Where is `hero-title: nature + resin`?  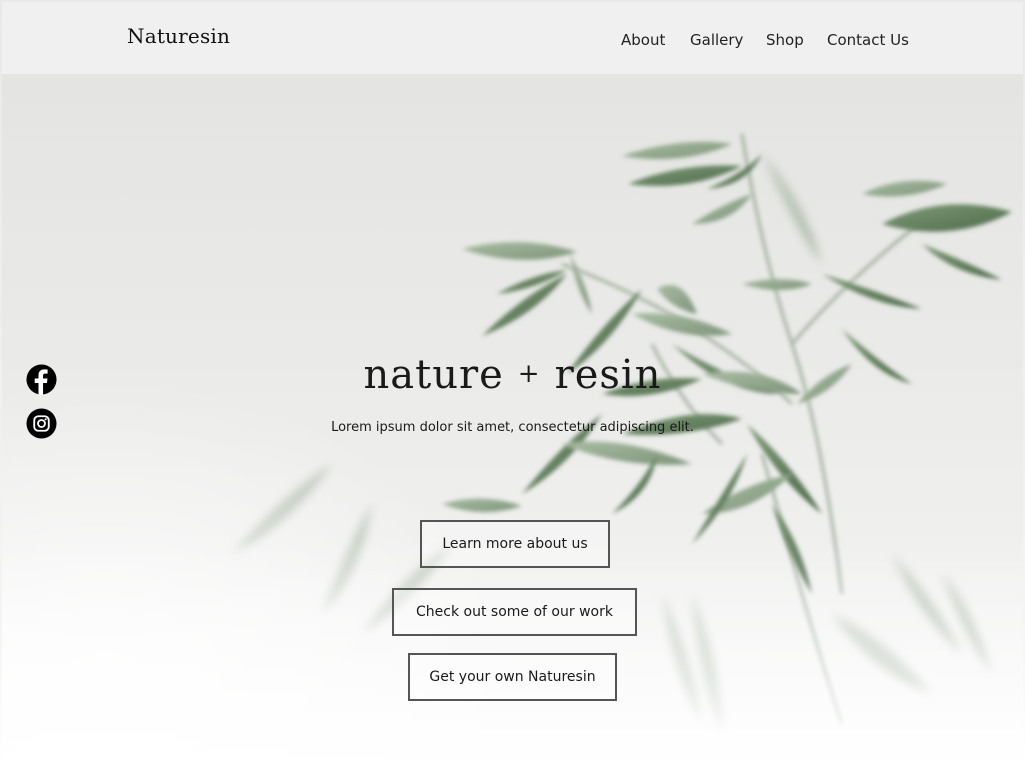 hero-title: nature + resin is located at coordinates (512, 375).